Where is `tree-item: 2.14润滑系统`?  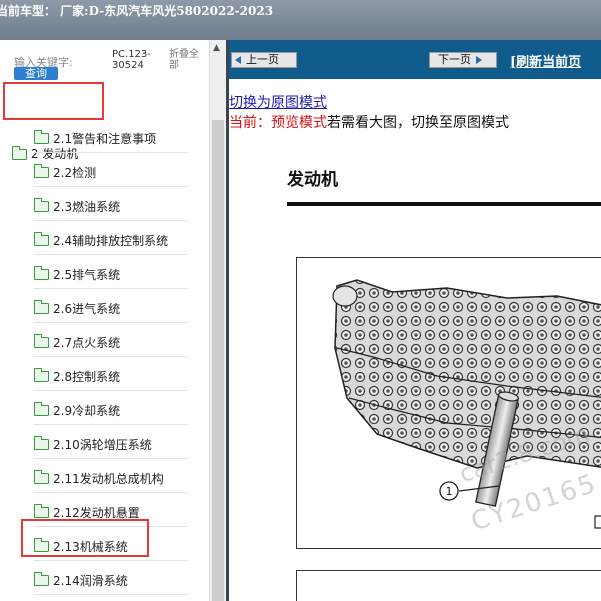
tree-item: 2.14润滑系统 is located at coordinates (111, 578).